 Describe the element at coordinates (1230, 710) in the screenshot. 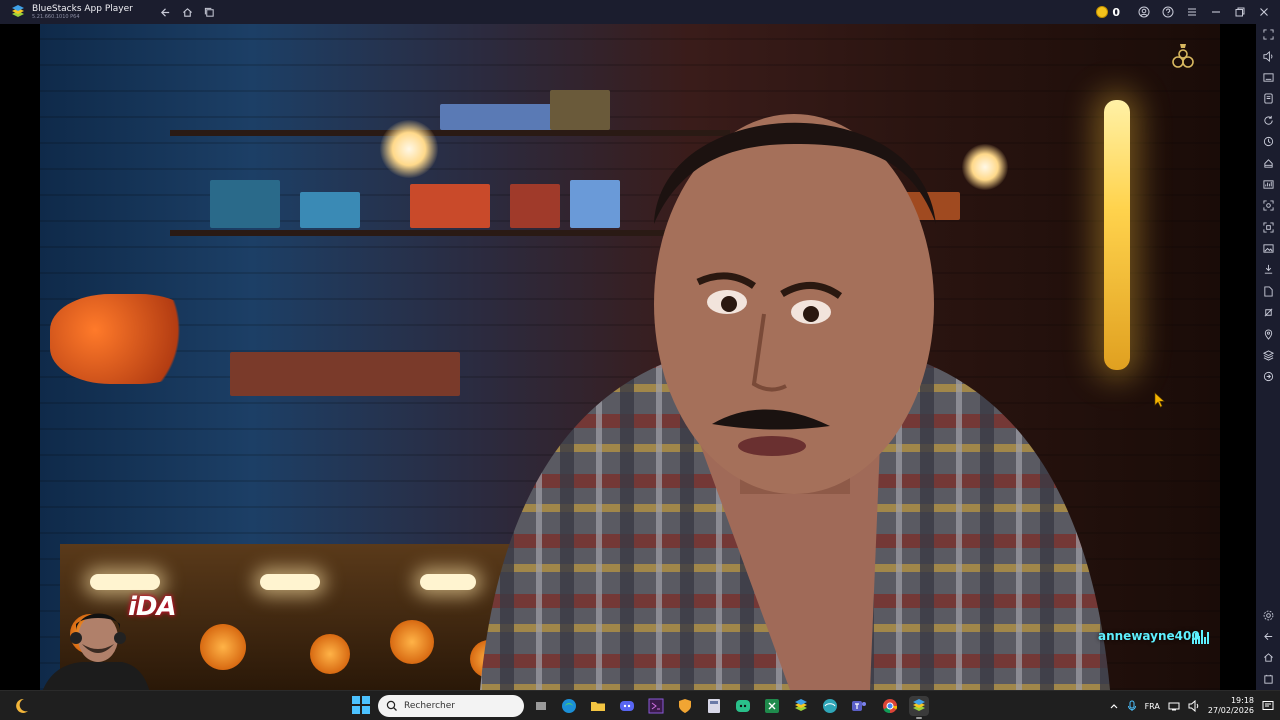

I see `clock-date: 27/02/2026` at that location.